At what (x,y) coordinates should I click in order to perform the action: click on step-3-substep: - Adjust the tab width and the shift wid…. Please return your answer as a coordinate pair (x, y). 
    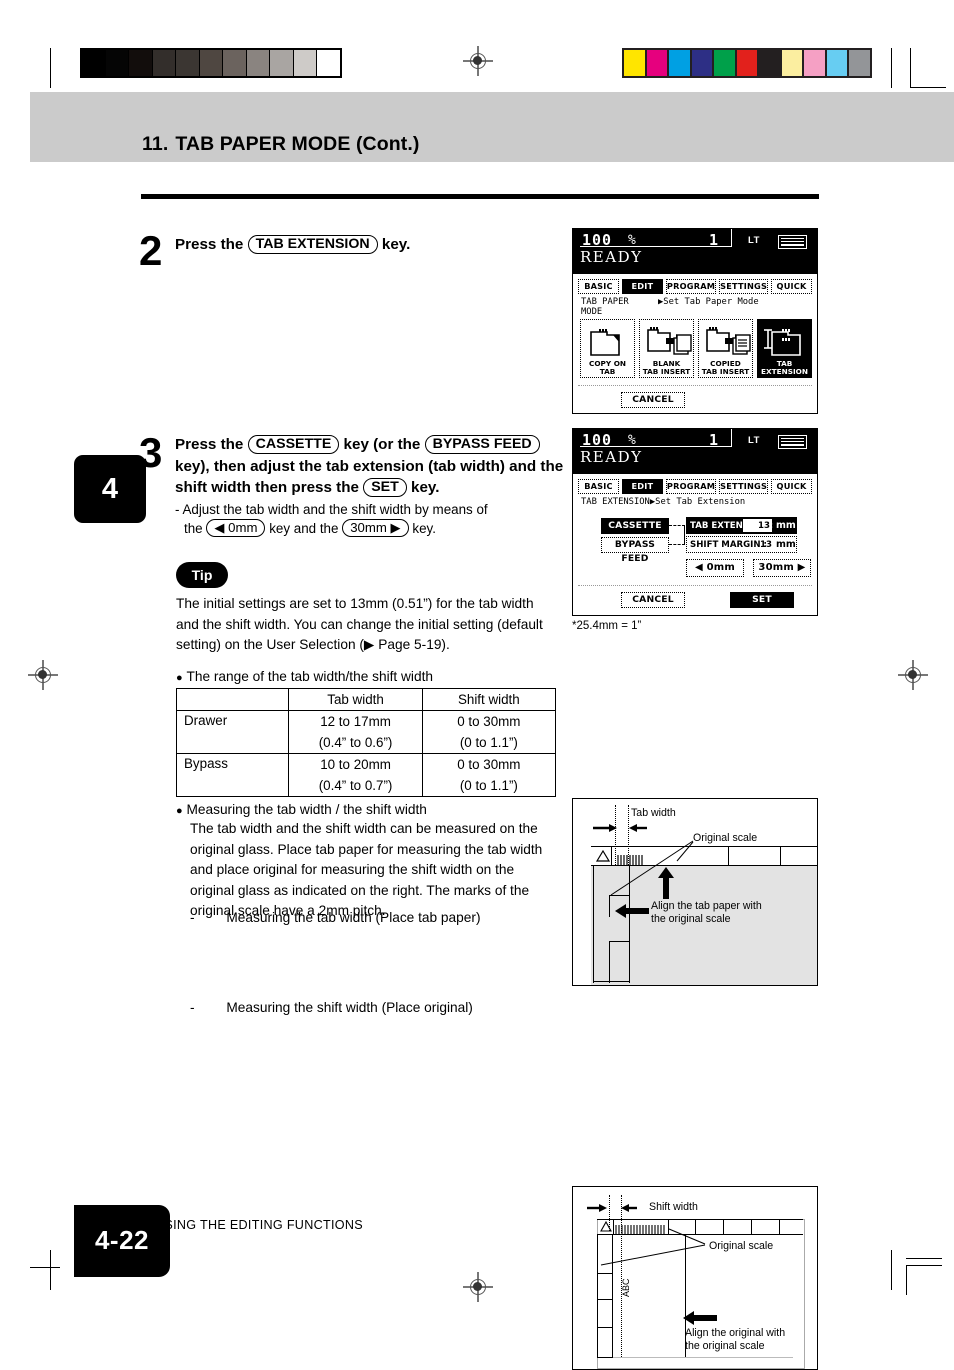
    Looking at the image, I should click on (365, 519).